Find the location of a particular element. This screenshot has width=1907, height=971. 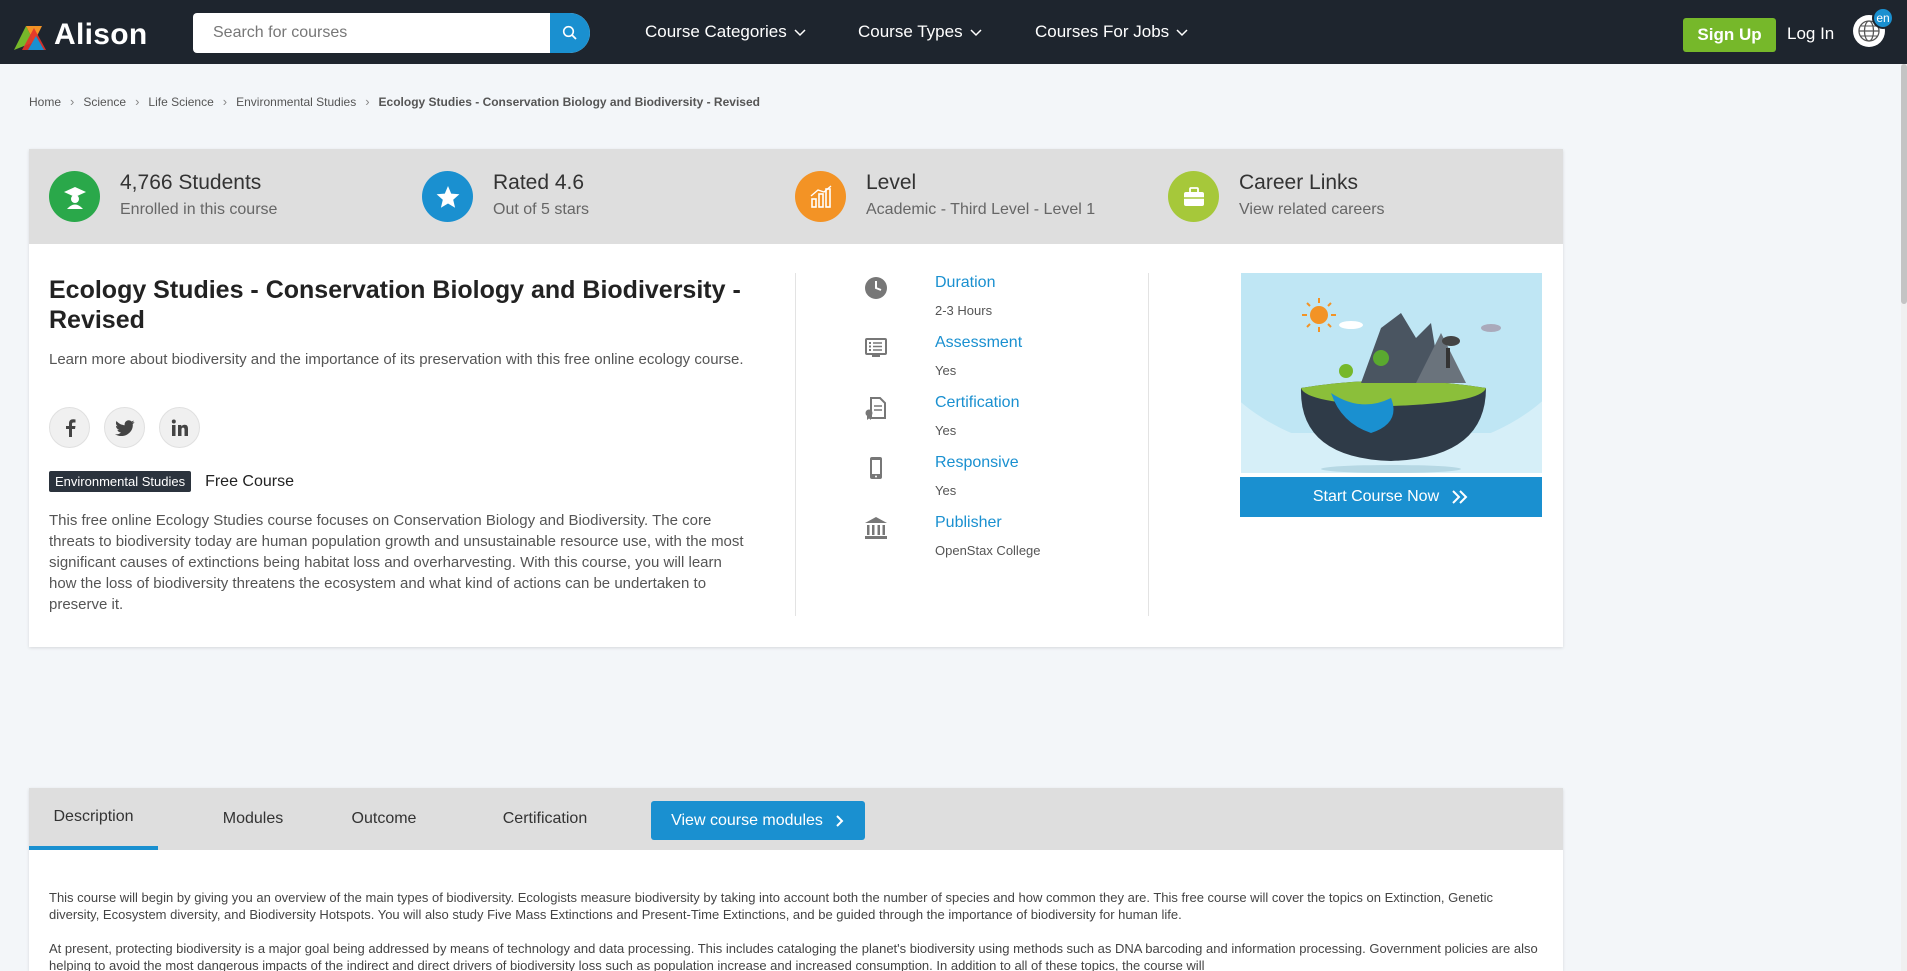

stat-subtitle: Out of 5 stars is located at coordinates (541, 209).